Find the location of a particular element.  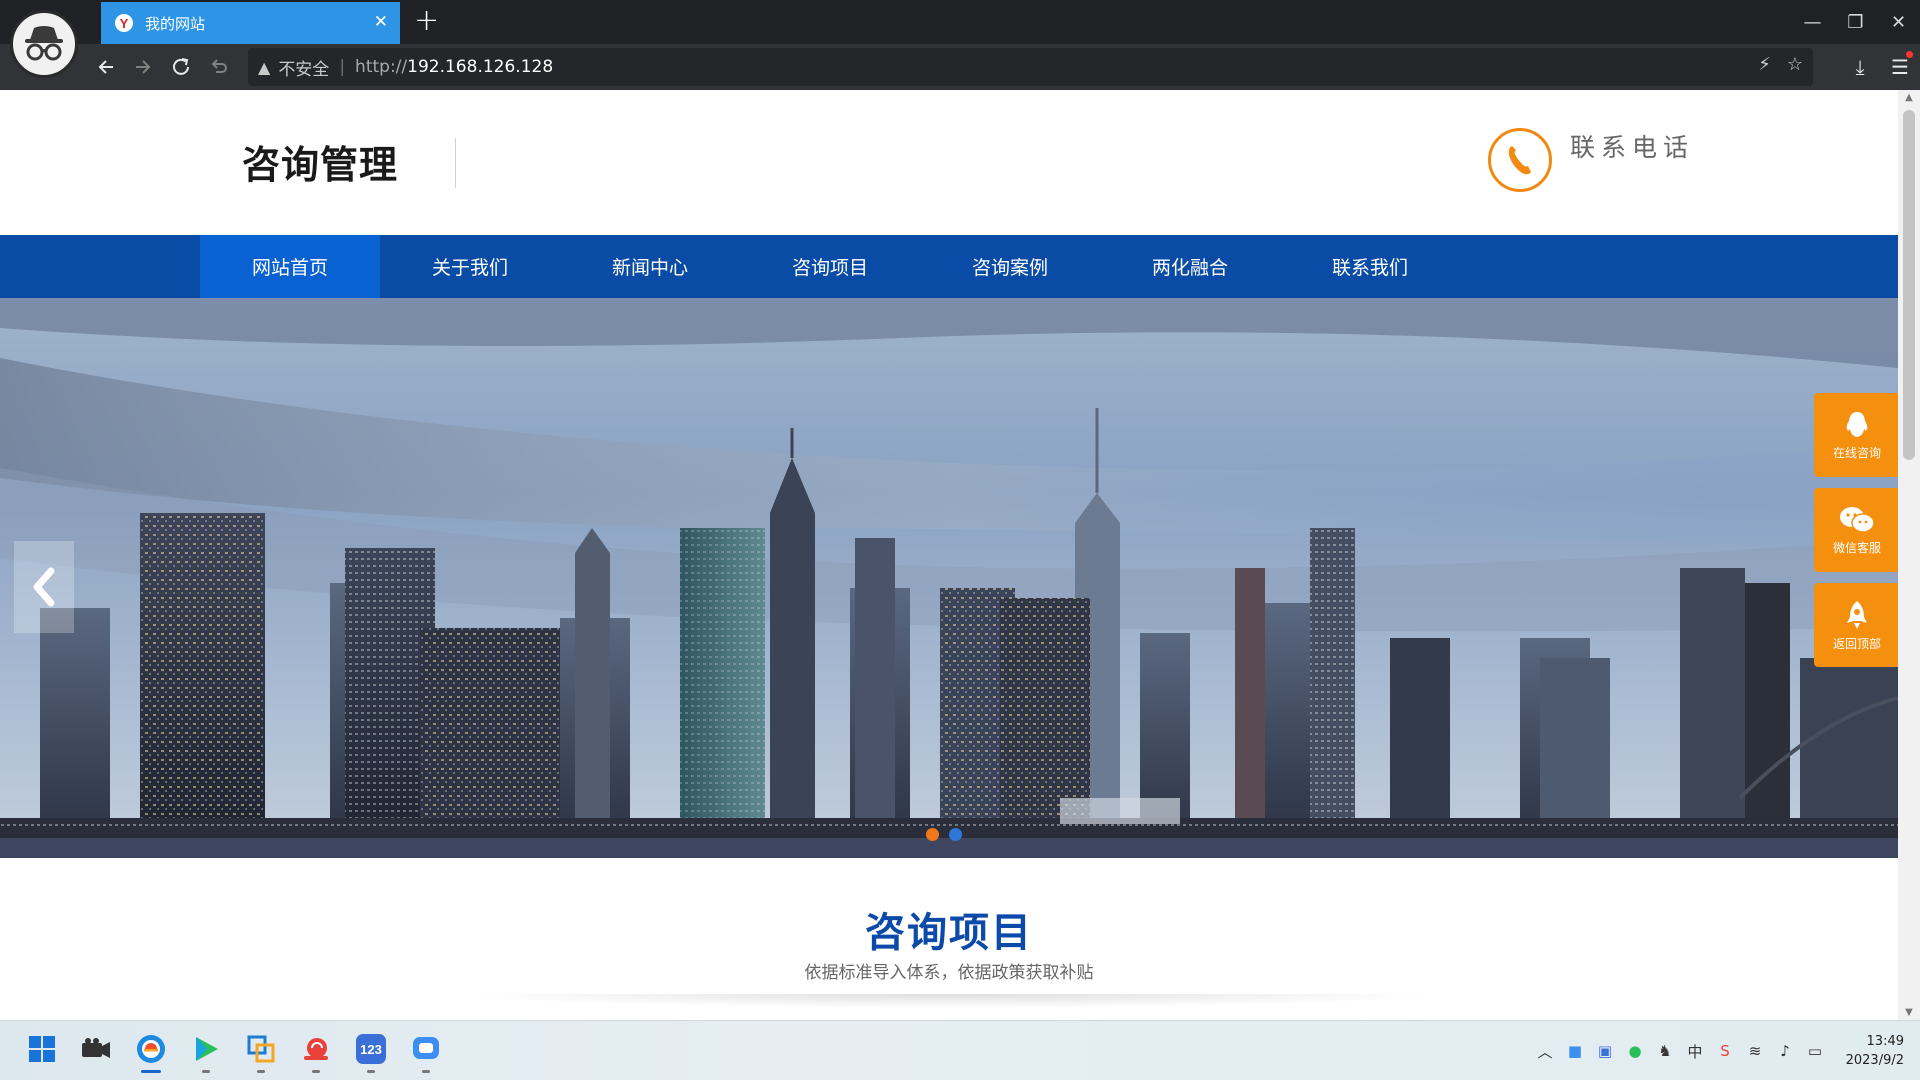

arrow-left-icon is located at coordinates (105, 67).